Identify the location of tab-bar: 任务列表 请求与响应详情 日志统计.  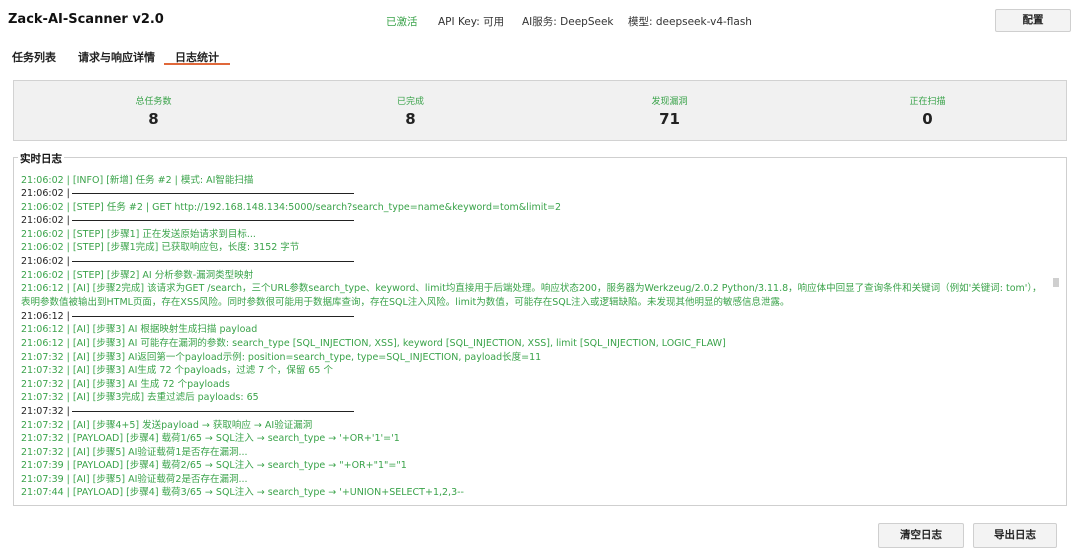
(540, 55).